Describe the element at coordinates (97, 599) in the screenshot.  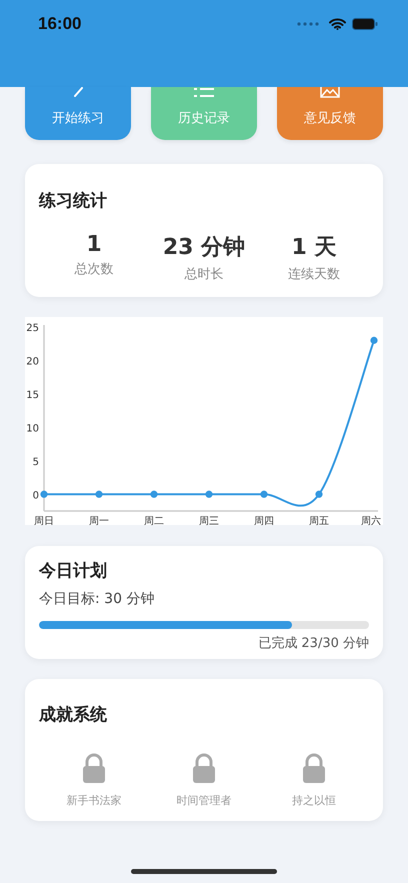
I see `goal-text: 今日目标: 30 分钟` at that location.